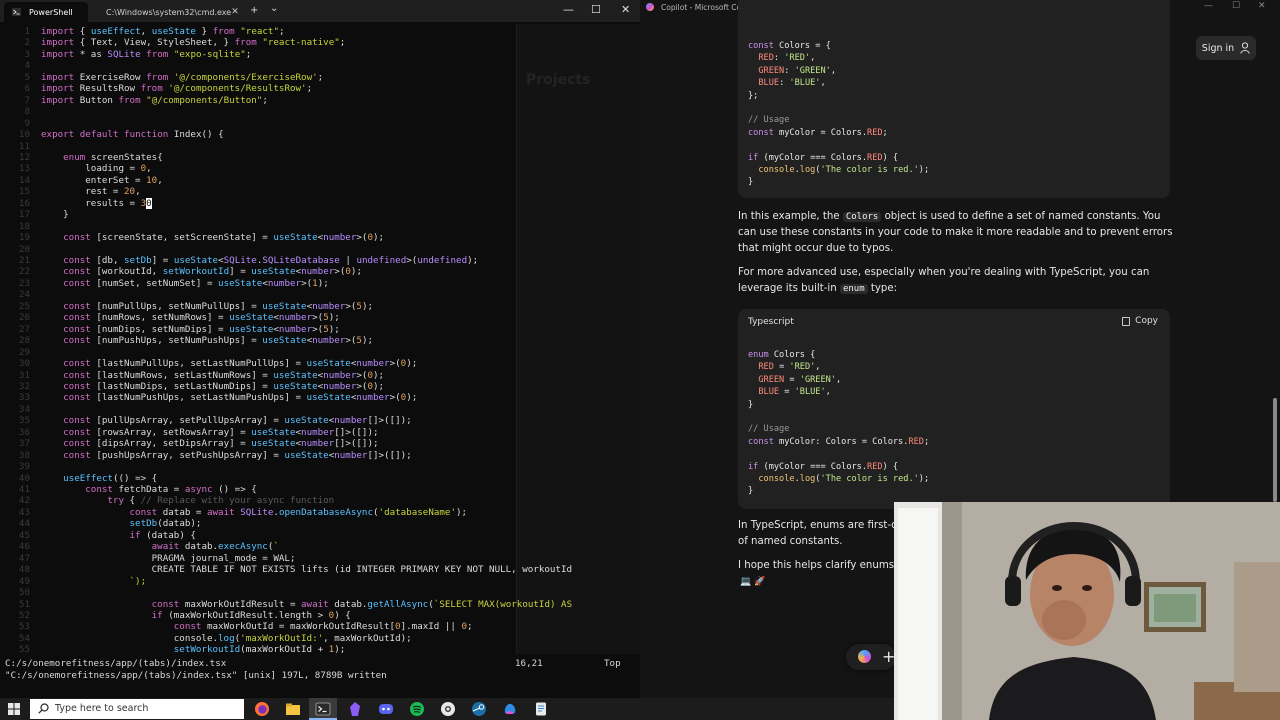  Describe the element at coordinates (320, 352) in the screenshot. I see `code-line: 29` at that location.